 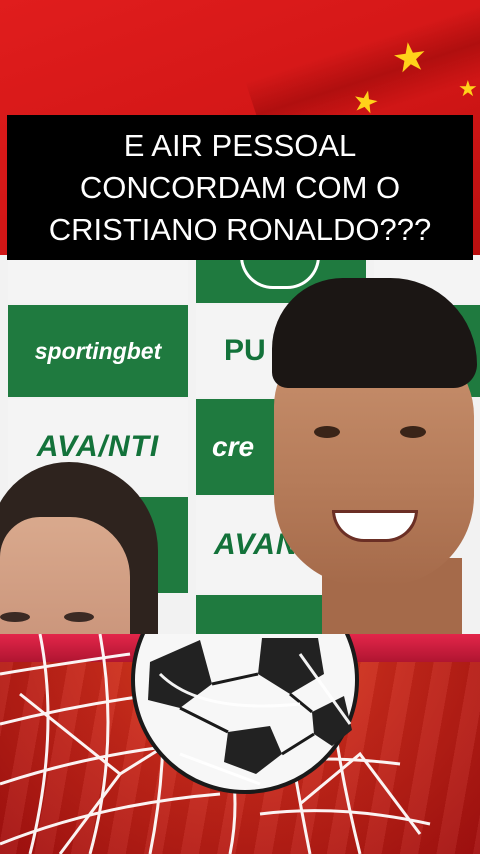 I want to click on backdrop-tile-sportingbet: sportingbet, so click(x=98, y=351).